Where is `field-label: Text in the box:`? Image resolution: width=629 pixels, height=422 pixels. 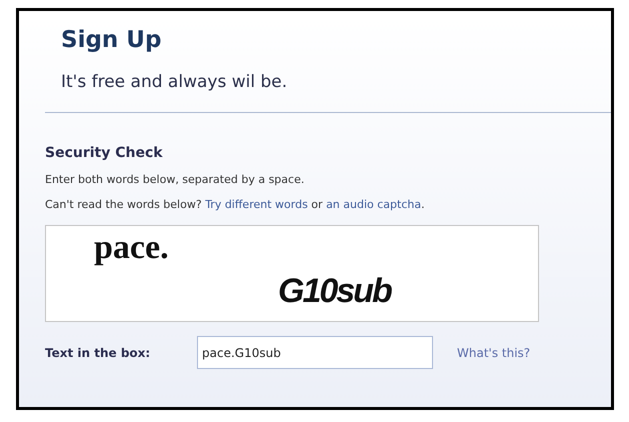
field-label: Text in the box: is located at coordinates (98, 353).